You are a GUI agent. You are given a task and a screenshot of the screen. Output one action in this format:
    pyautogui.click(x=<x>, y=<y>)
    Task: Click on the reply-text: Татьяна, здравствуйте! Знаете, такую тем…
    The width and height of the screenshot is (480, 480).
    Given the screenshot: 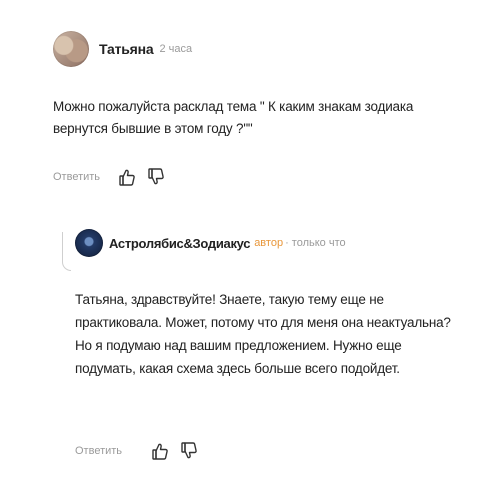 What is the action you would take?
    pyautogui.click(x=263, y=334)
    